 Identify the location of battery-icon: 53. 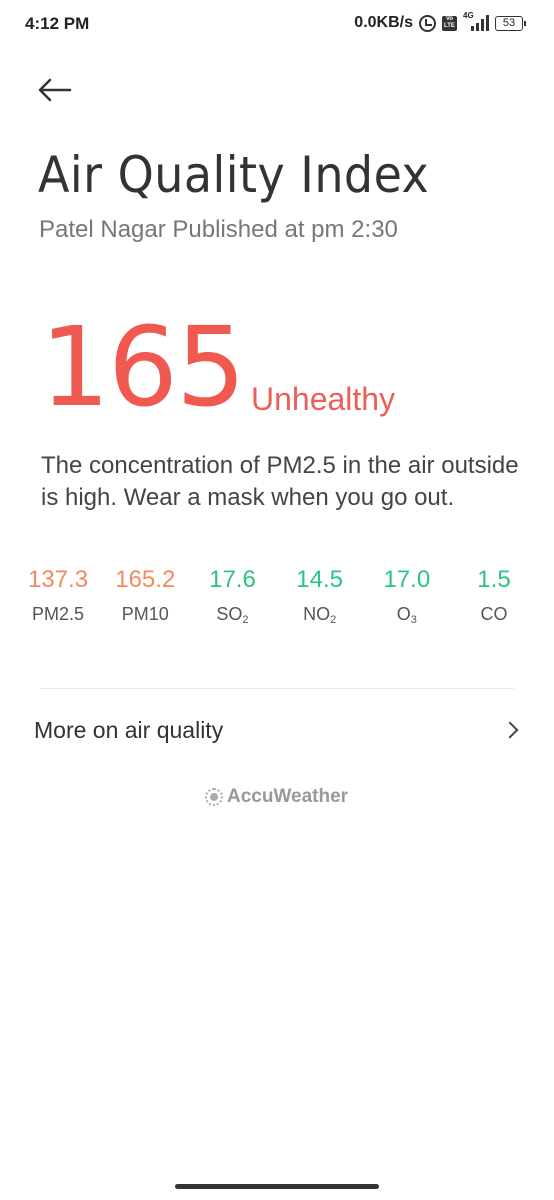
(510, 23).